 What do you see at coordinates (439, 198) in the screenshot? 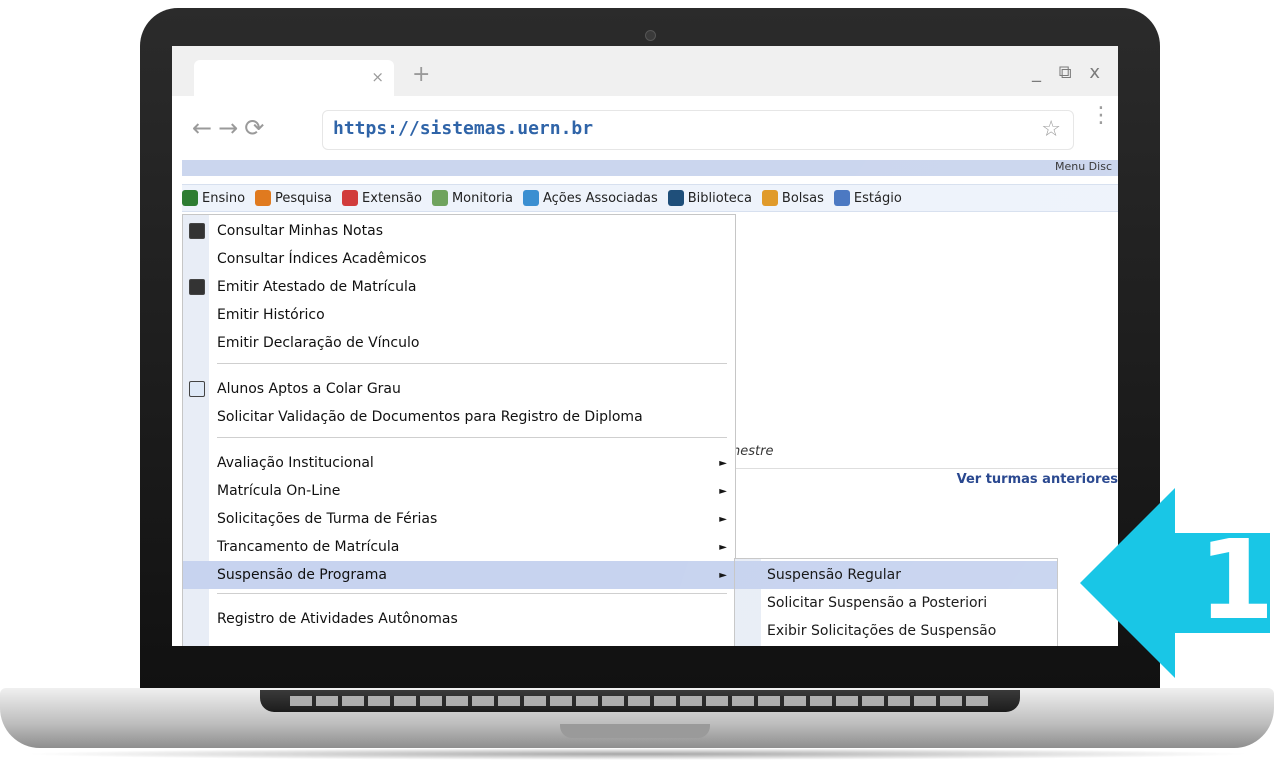
I see `monitor-icon` at bounding box center [439, 198].